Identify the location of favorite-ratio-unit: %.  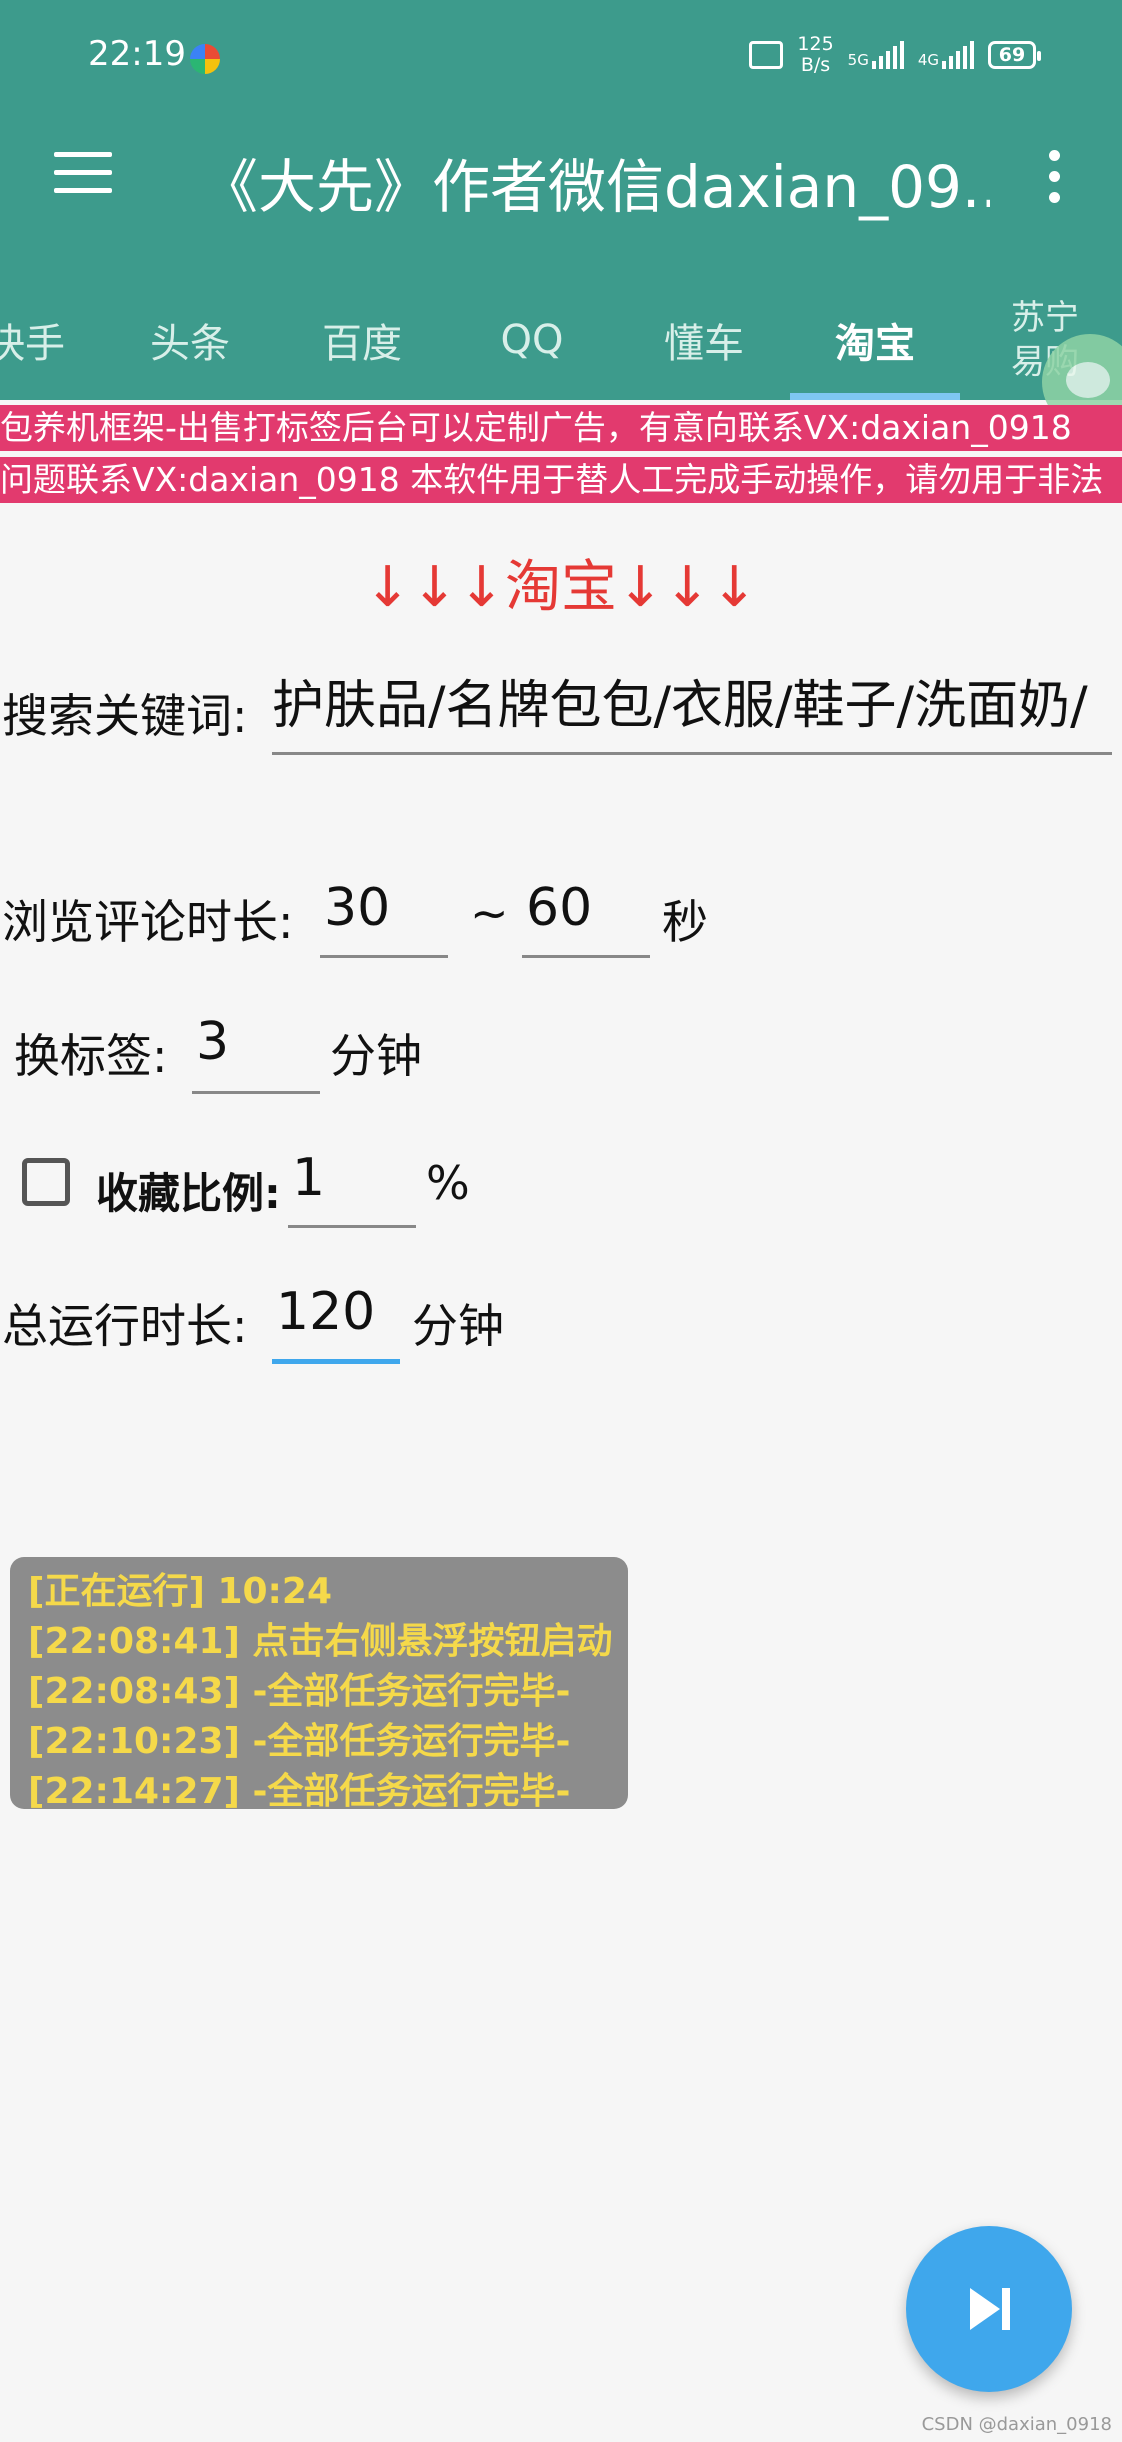
(448, 1183).